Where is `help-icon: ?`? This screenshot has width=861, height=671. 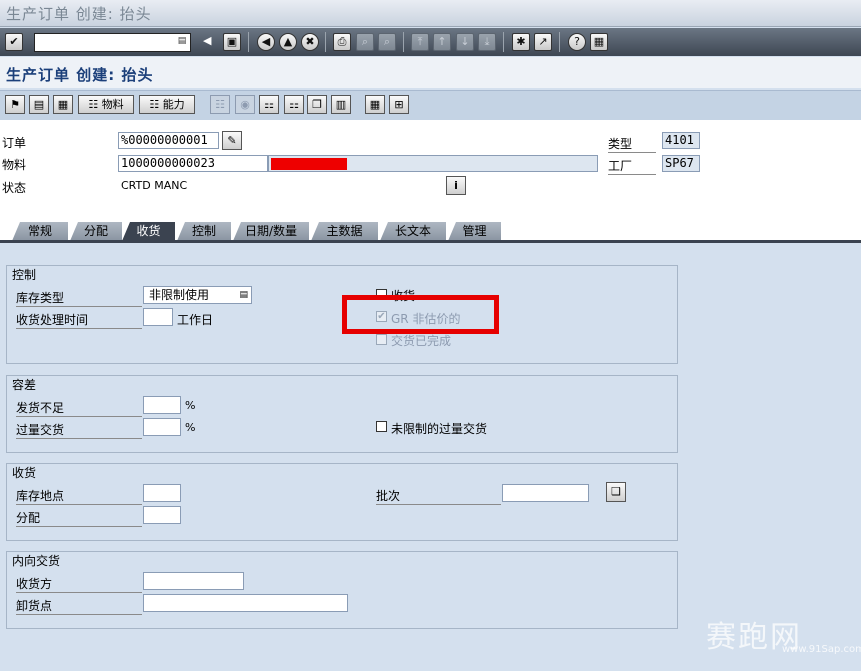 help-icon: ? is located at coordinates (577, 42).